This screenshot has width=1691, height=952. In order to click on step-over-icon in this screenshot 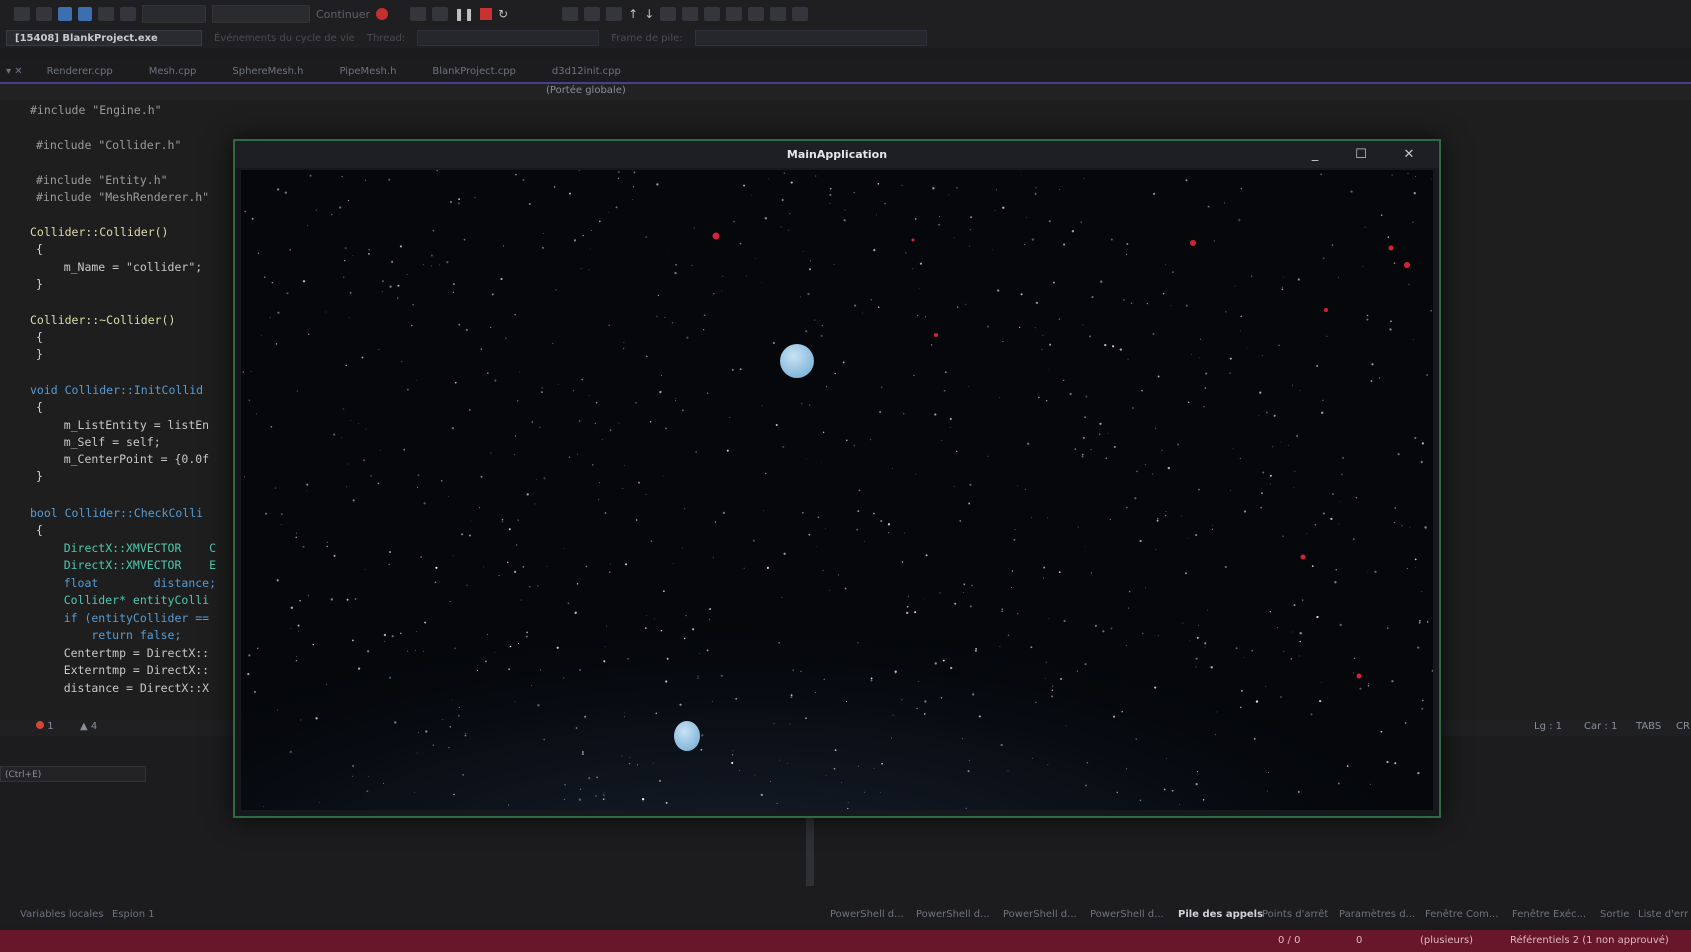, I will do `click(614, 14)`.